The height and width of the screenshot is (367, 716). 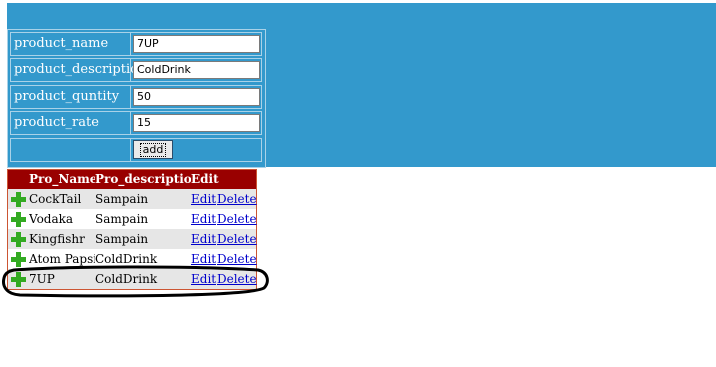 I want to click on add-button-label: add, so click(x=153, y=149).